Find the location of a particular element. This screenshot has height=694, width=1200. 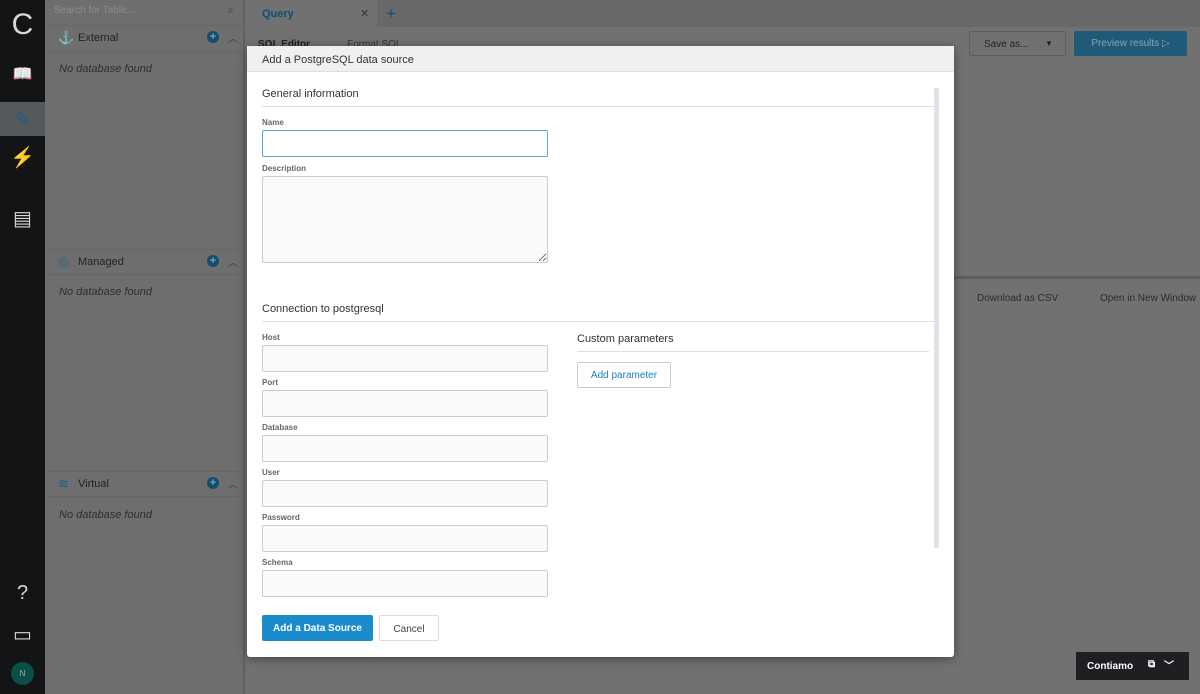

widget-label: Contiamo is located at coordinates (1110, 666).